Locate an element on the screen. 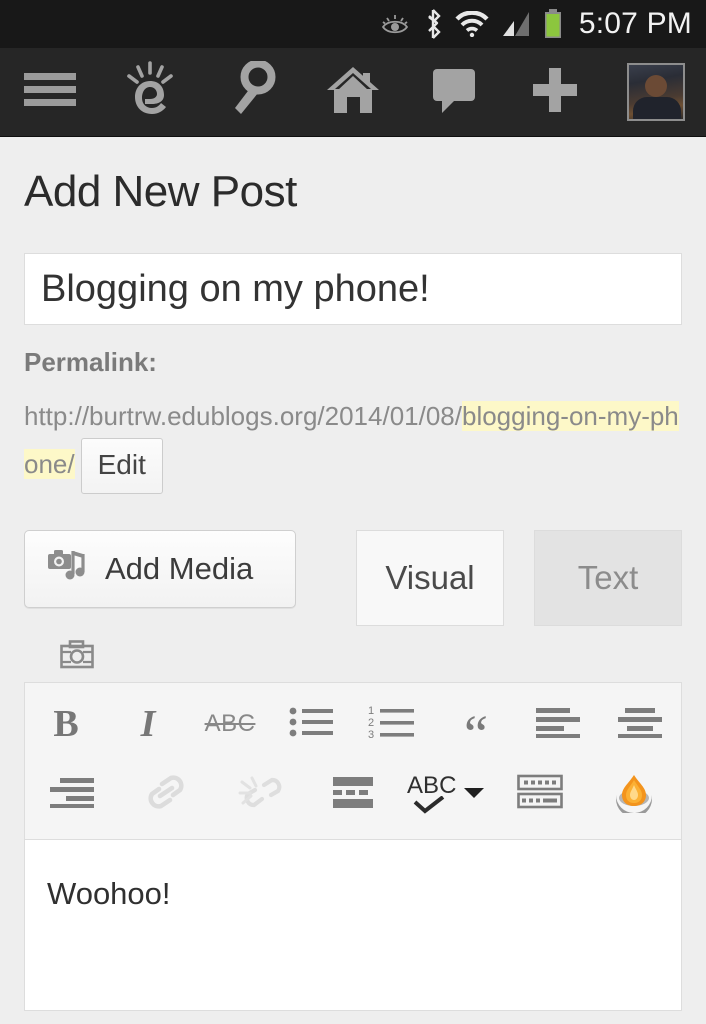 This screenshot has width=706, height=1024. tab-visual: Visual is located at coordinates (430, 578).